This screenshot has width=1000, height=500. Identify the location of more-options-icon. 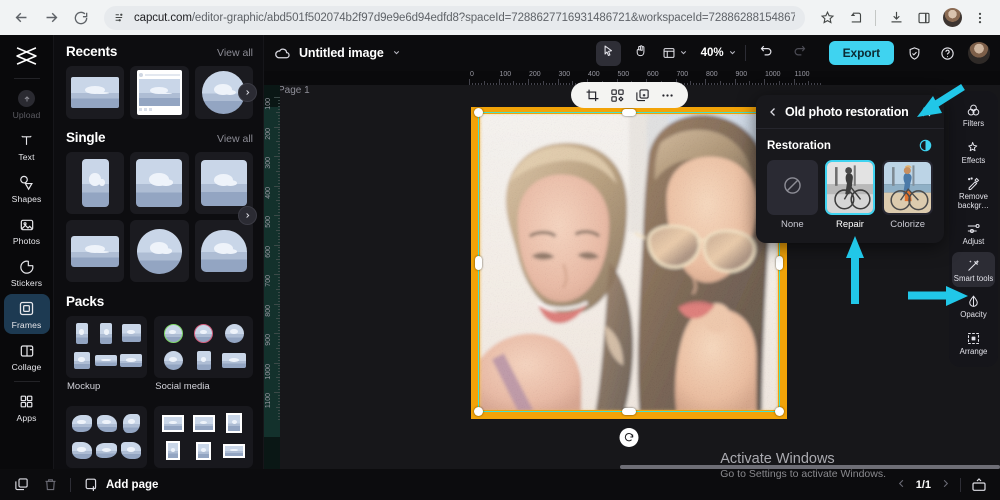
(667, 95).